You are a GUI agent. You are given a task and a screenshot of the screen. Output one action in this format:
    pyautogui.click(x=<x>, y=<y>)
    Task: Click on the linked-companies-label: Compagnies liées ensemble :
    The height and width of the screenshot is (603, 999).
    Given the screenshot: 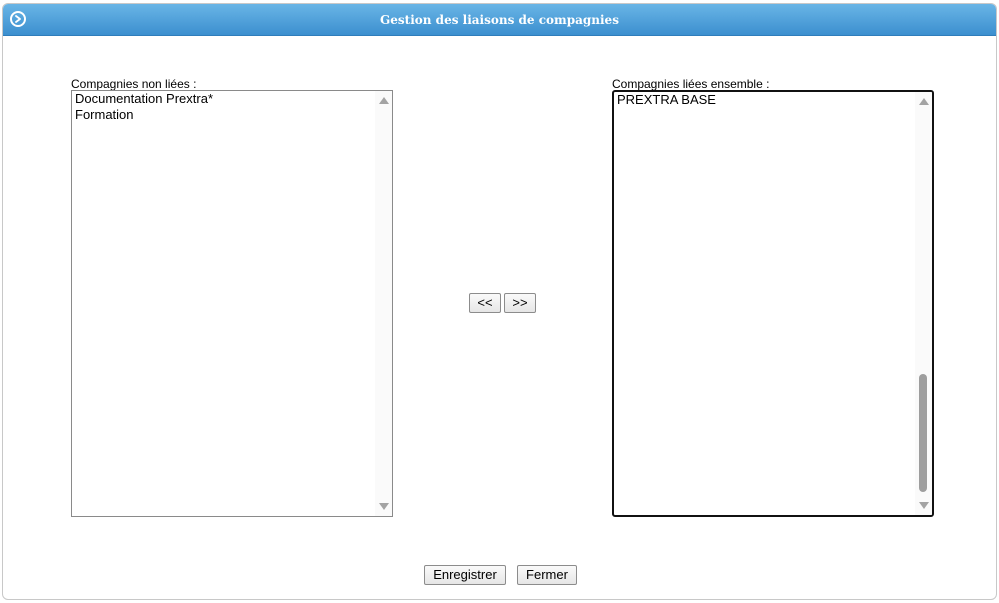 What is the action you would take?
    pyautogui.click(x=691, y=84)
    